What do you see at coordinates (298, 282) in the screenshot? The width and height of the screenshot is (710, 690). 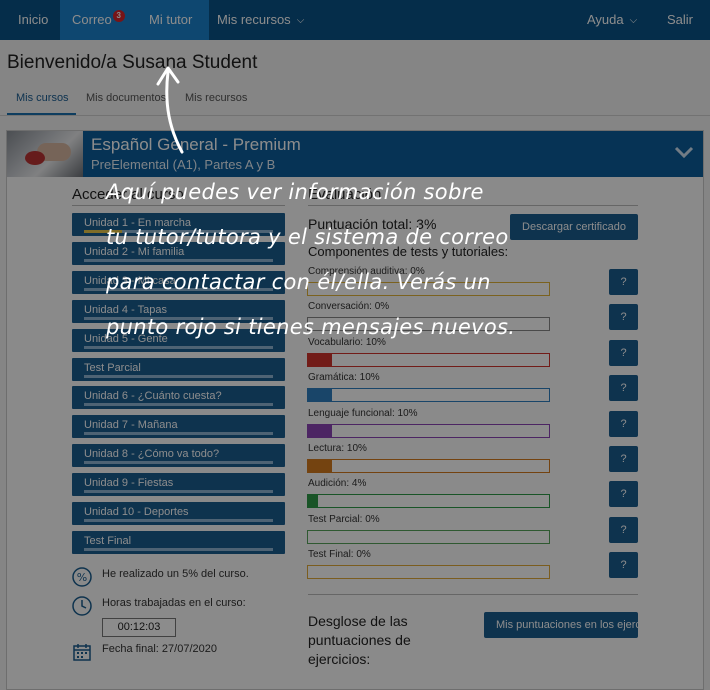 I see `tooltip-line: para contactar con él/ella. Verás un` at bounding box center [298, 282].